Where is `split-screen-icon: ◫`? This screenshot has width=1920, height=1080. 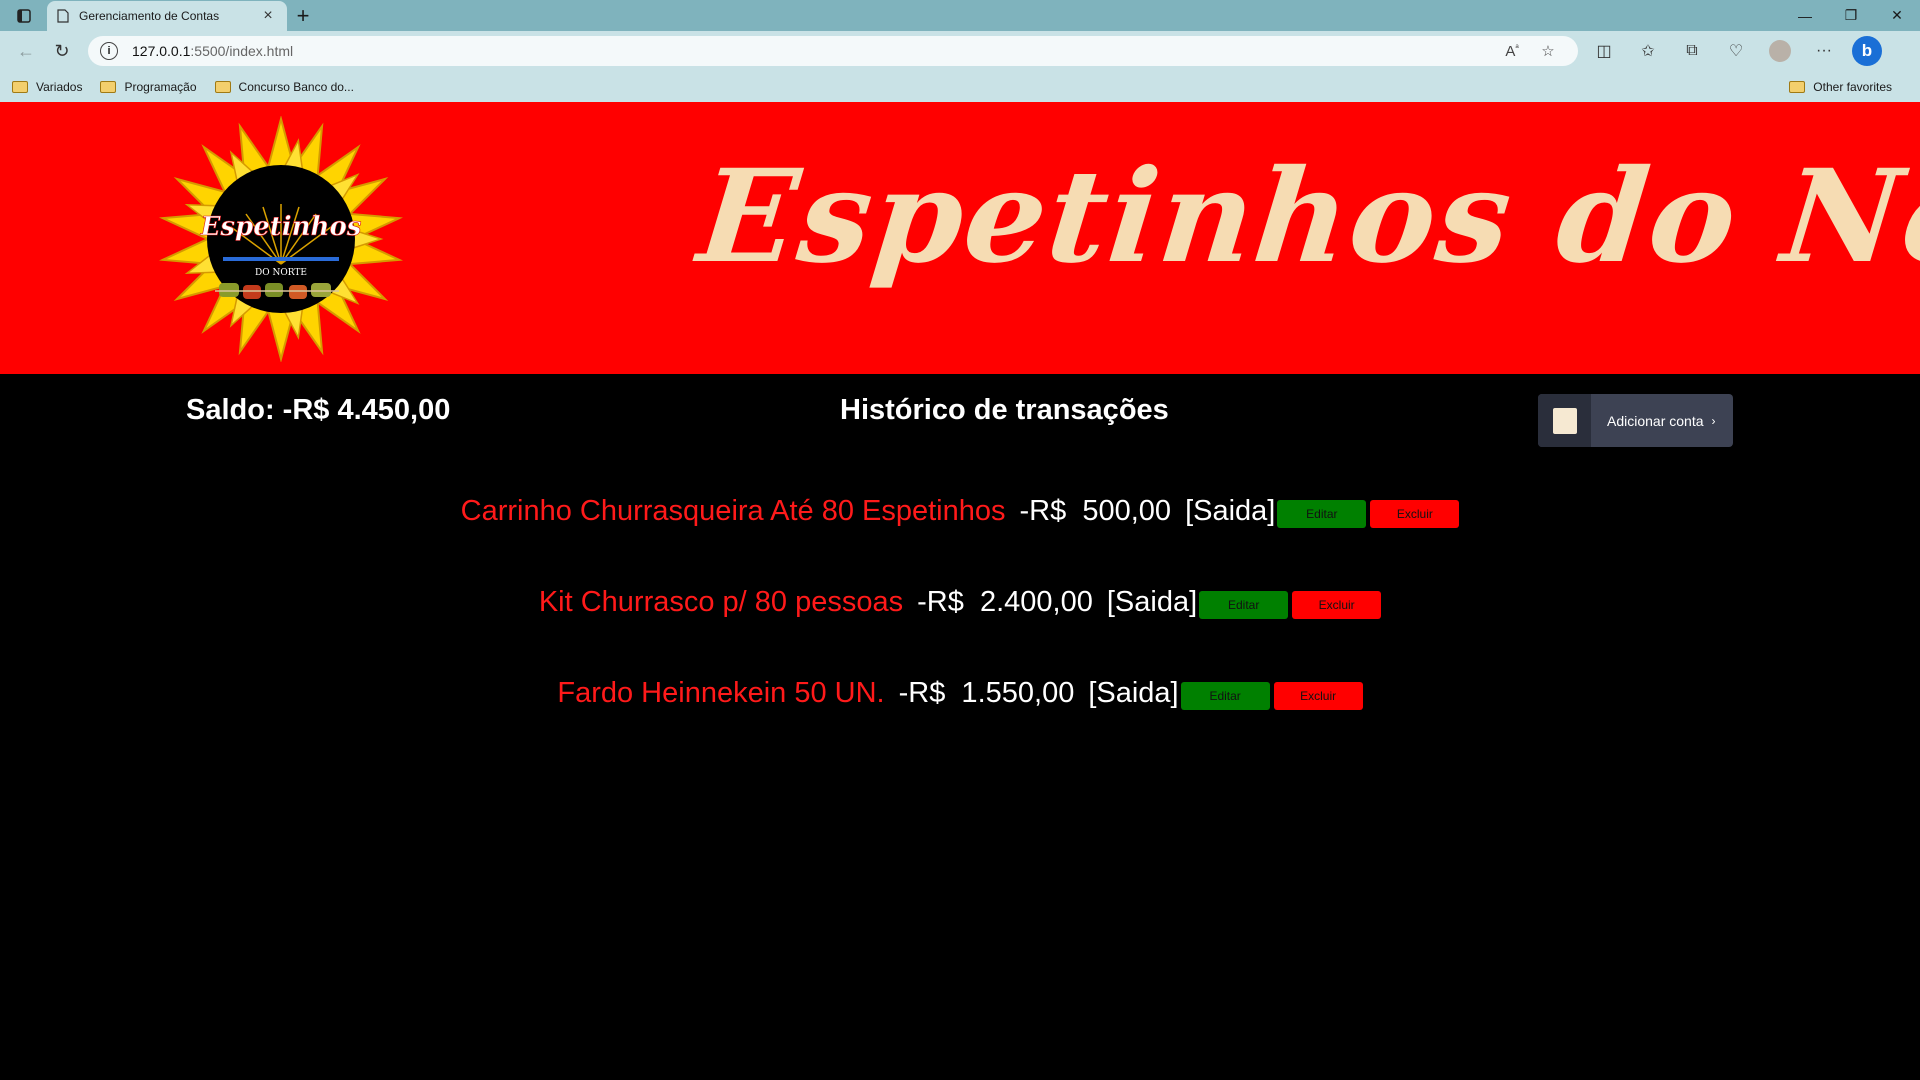
split-screen-icon: ◫ is located at coordinates (1604, 51).